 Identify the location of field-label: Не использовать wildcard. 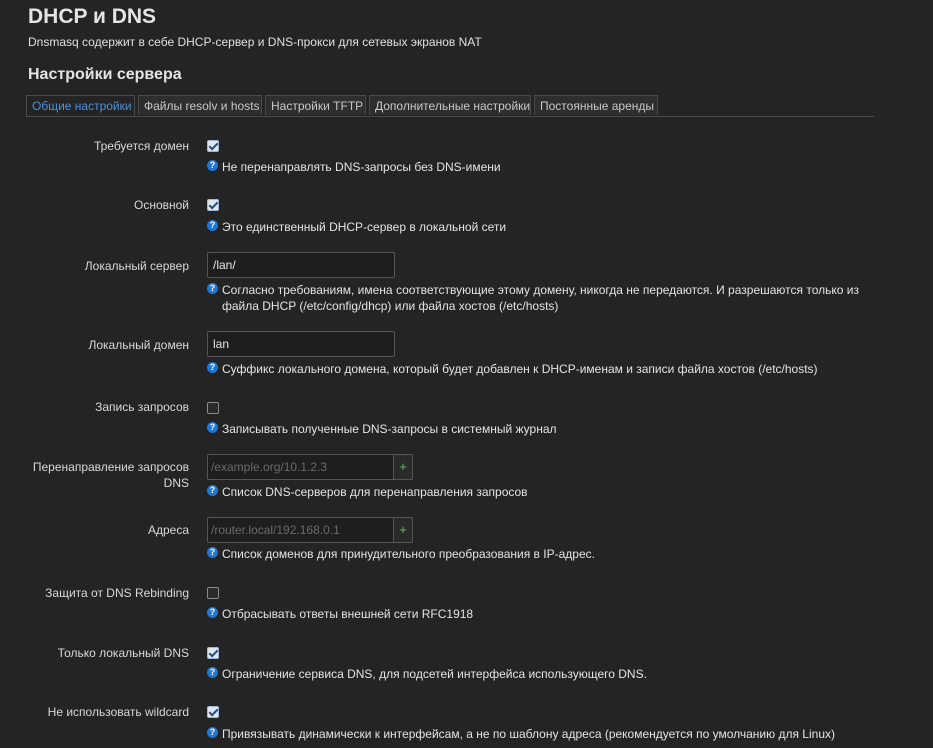
(118, 712).